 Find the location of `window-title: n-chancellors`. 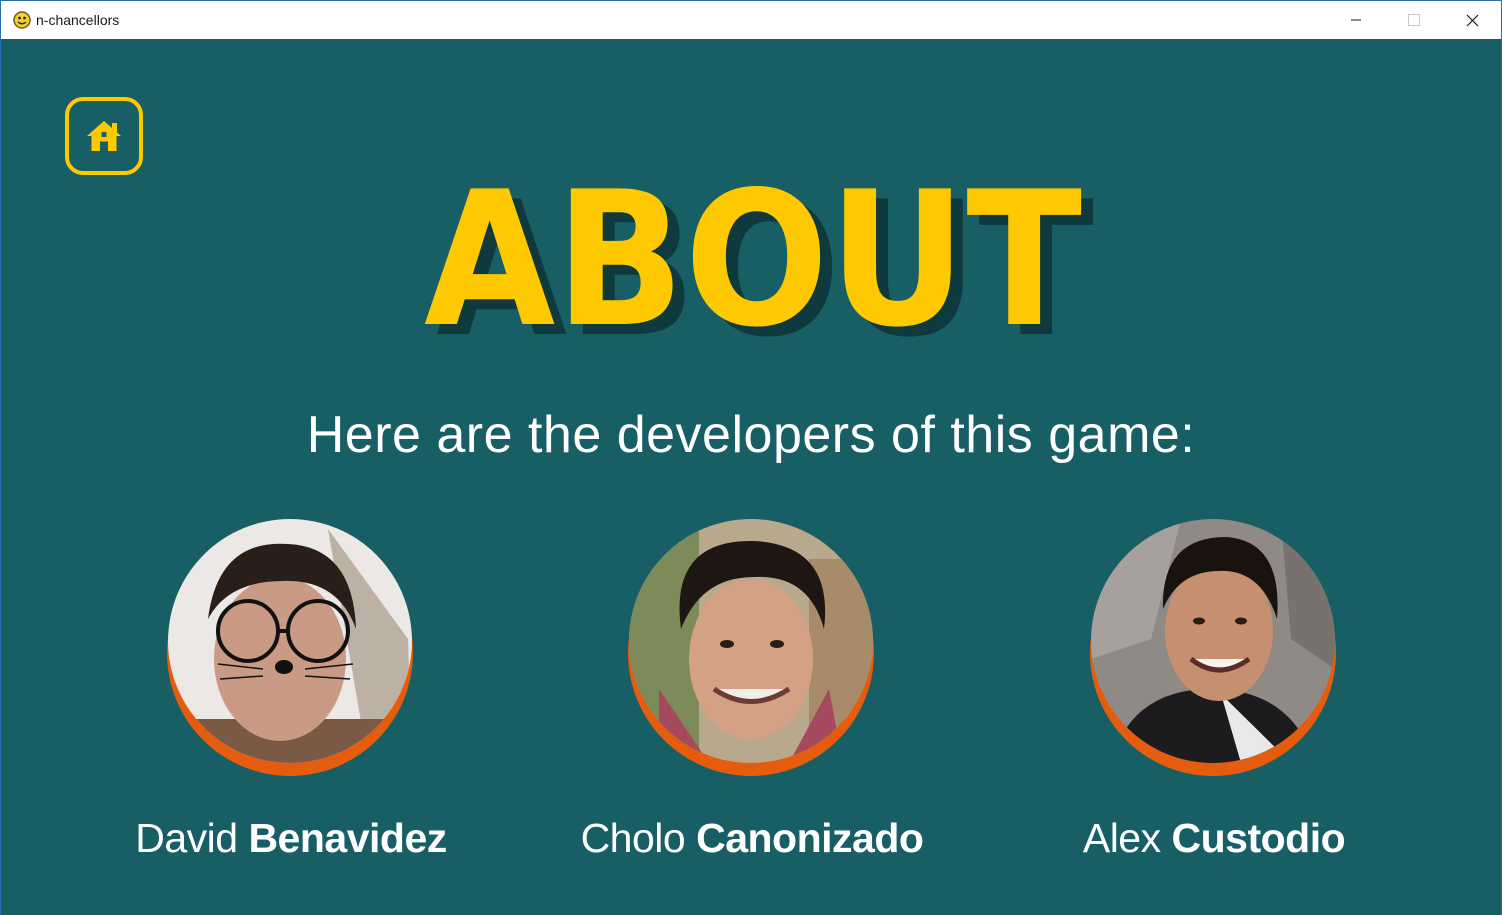

window-title: n-chancellors is located at coordinates (78, 20).